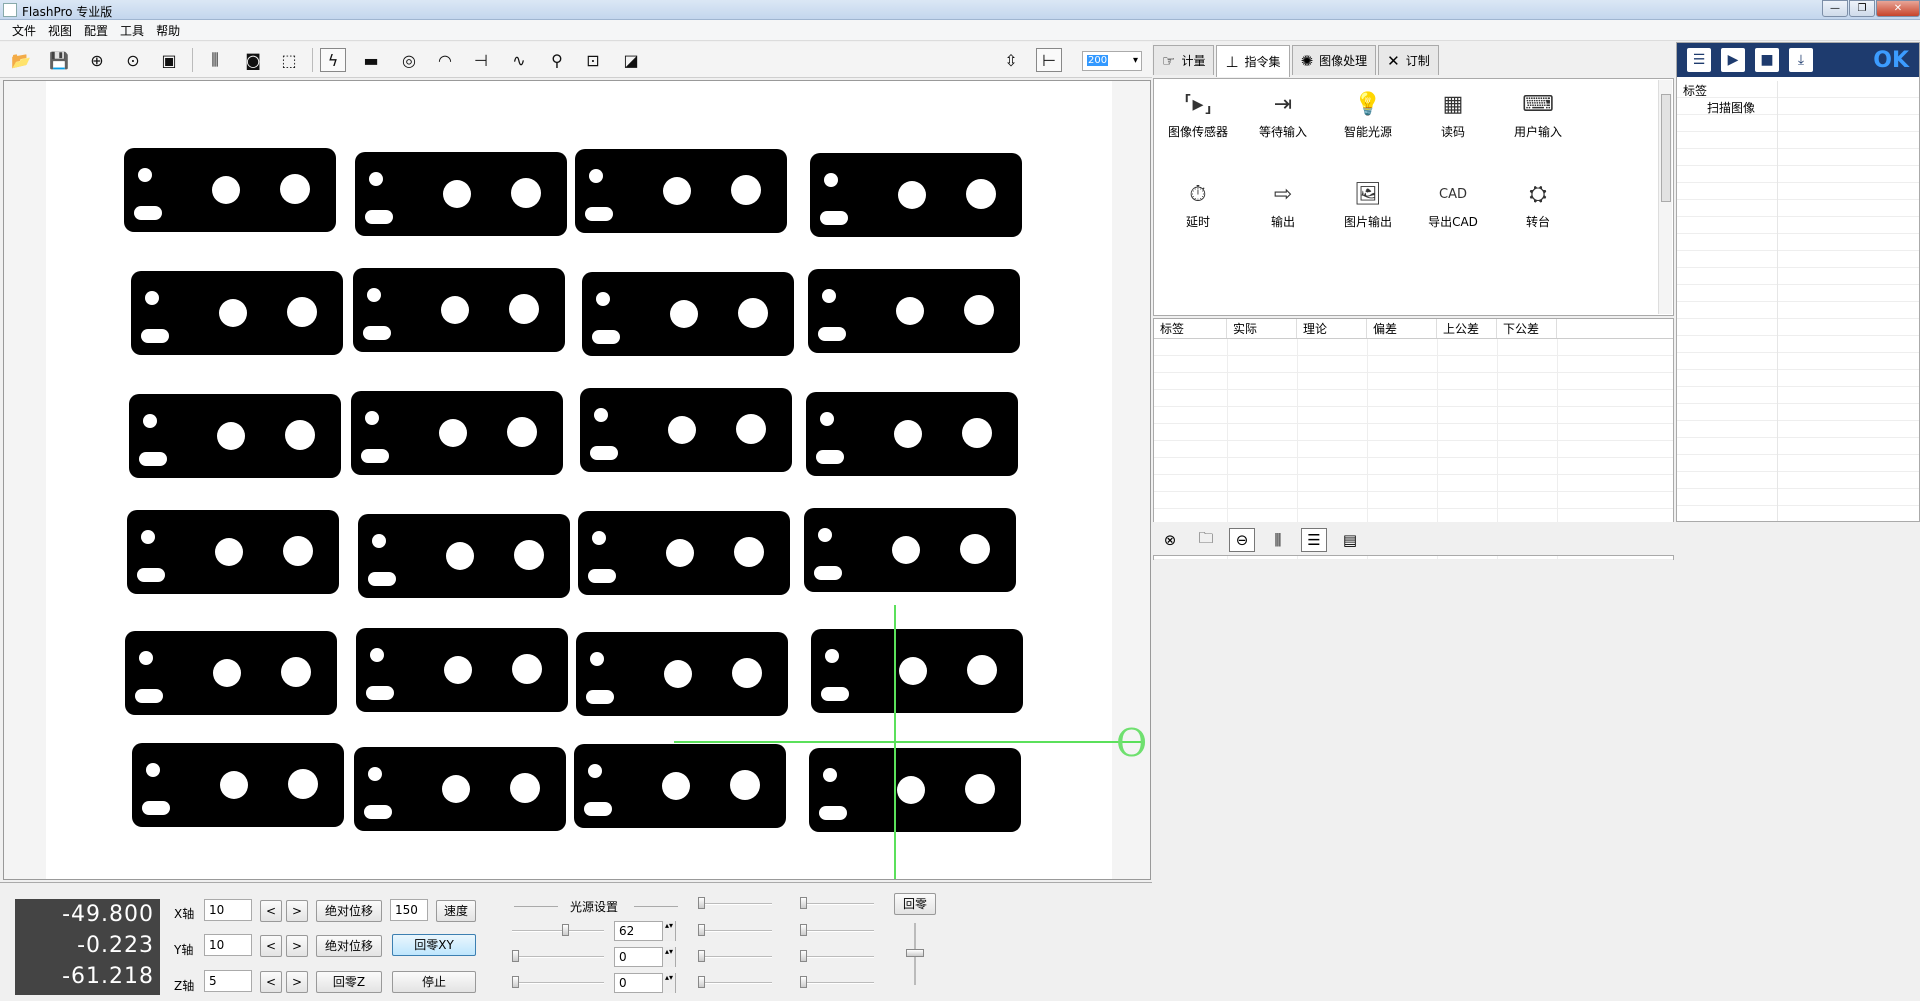 This screenshot has height=1001, width=1920. Describe the element at coordinates (168, 30) in the screenshot. I see `menu-help: 帮助` at that location.